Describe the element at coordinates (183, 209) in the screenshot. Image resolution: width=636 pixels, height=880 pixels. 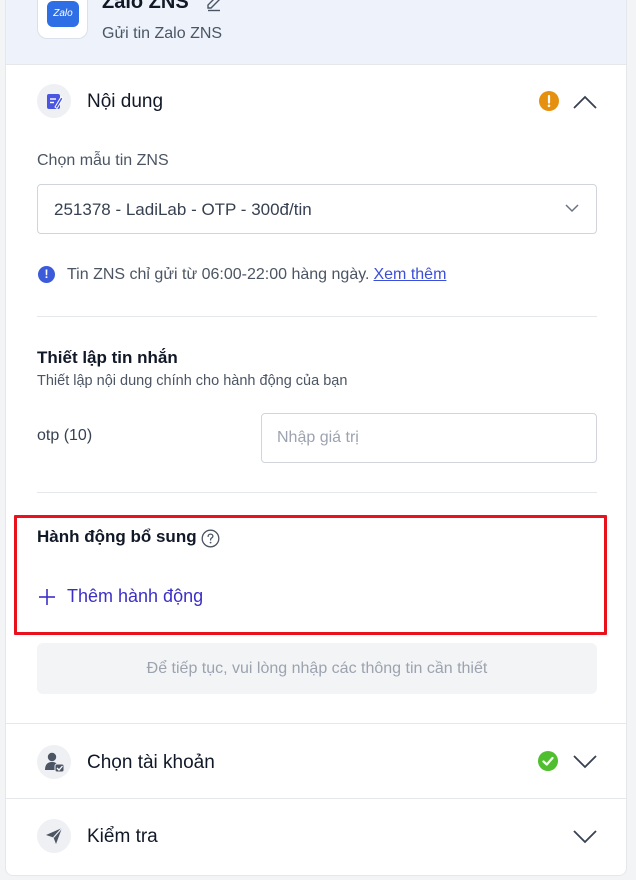
I see `template-select-value: 251378 - LadiLab - OTP - 300đ/tin` at that location.